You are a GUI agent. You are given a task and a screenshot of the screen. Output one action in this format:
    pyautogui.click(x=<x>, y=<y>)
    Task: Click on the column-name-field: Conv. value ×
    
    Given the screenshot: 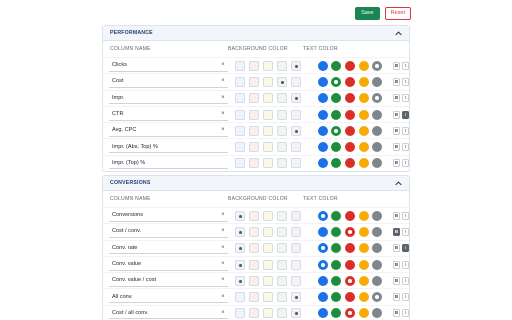 What is the action you would take?
    pyautogui.click(x=168, y=265)
    